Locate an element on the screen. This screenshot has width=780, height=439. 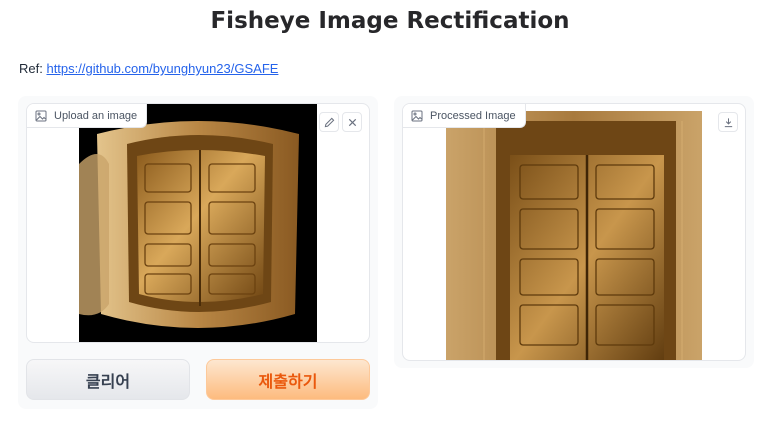
clear-image-button is located at coordinates (352, 122).